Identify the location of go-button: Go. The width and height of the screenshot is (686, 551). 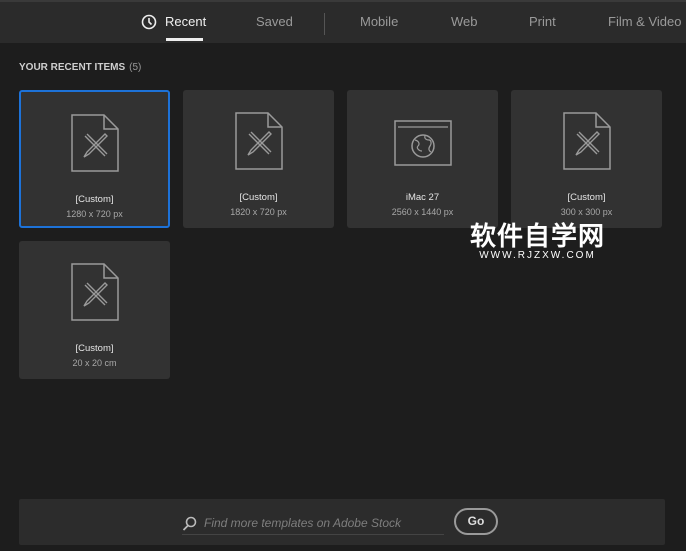
(476, 521).